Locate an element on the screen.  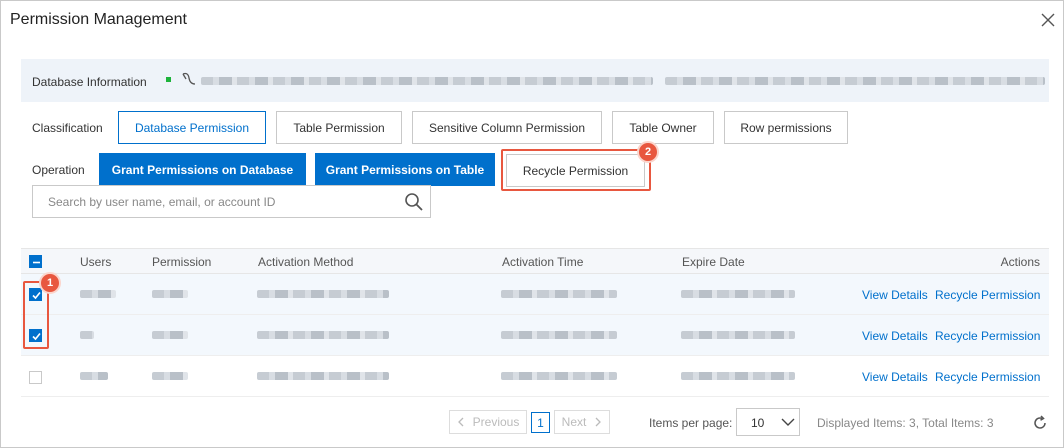
search-box is located at coordinates (231, 201).